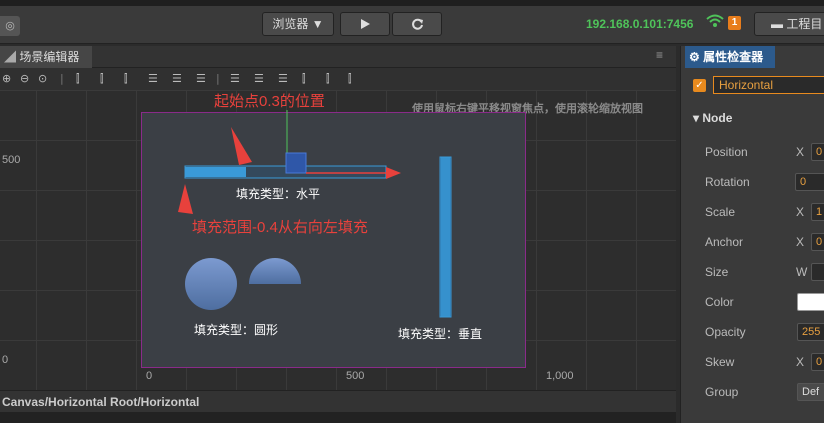  What do you see at coordinates (177, 78) in the screenshot?
I see `align-vcenter-icon: ☰` at bounding box center [177, 78].